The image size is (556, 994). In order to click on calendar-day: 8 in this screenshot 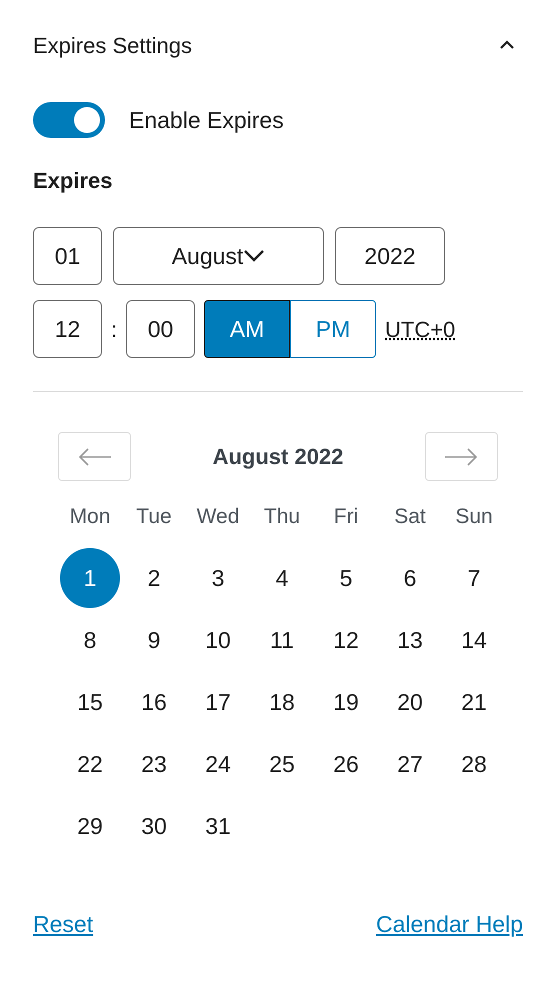, I will do `click(90, 640)`.